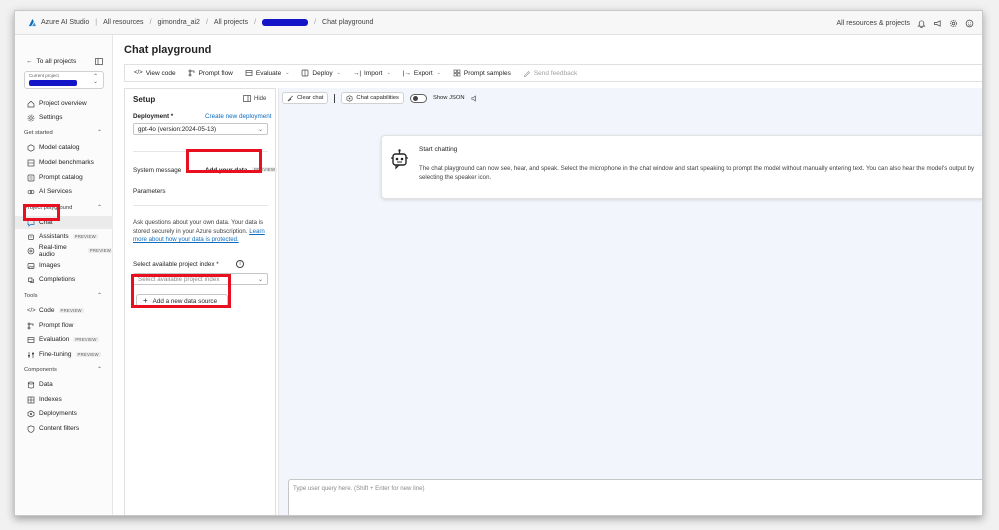 This screenshot has width=999, height=530. Describe the element at coordinates (550, 73) in the screenshot. I see `send-feedback-button: Send feedback` at that location.